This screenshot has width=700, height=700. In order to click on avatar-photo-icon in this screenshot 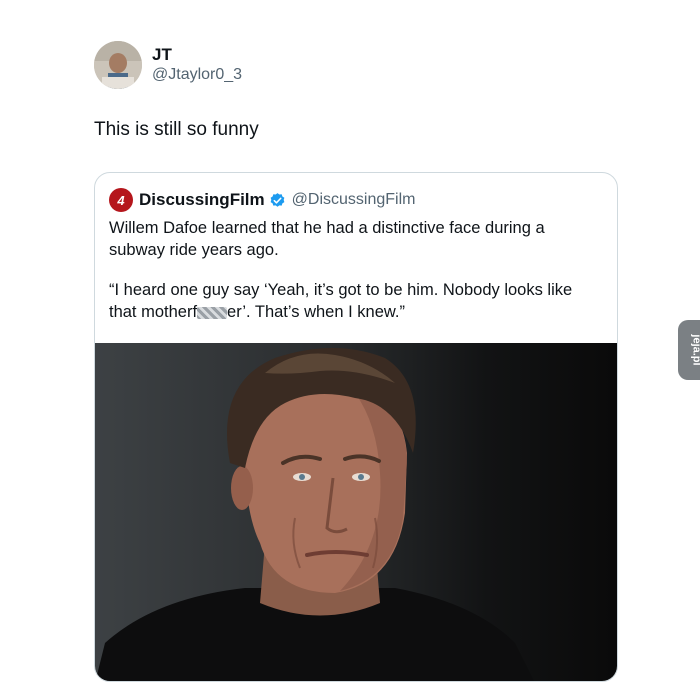, I will do `click(118, 65)`.